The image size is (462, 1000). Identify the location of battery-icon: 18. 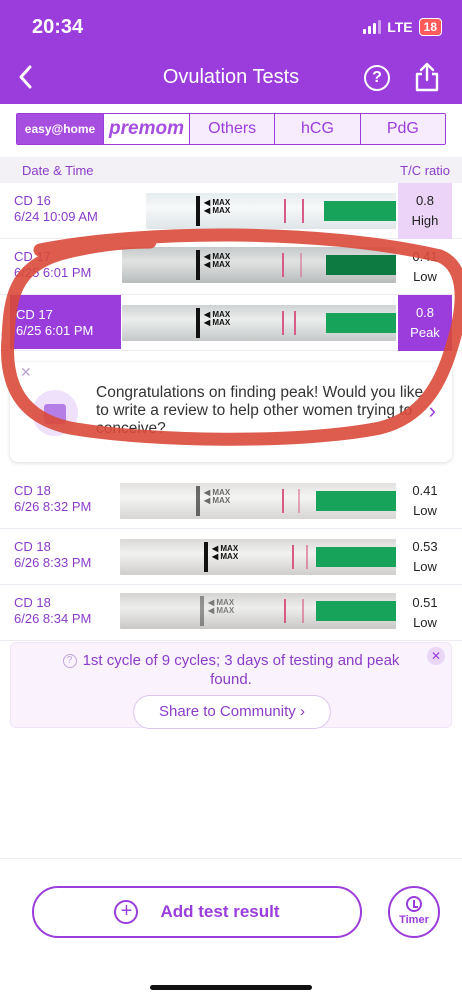
(430, 27).